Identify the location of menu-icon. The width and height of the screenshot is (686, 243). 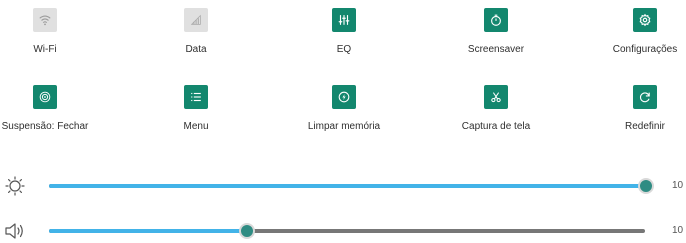
(196, 97).